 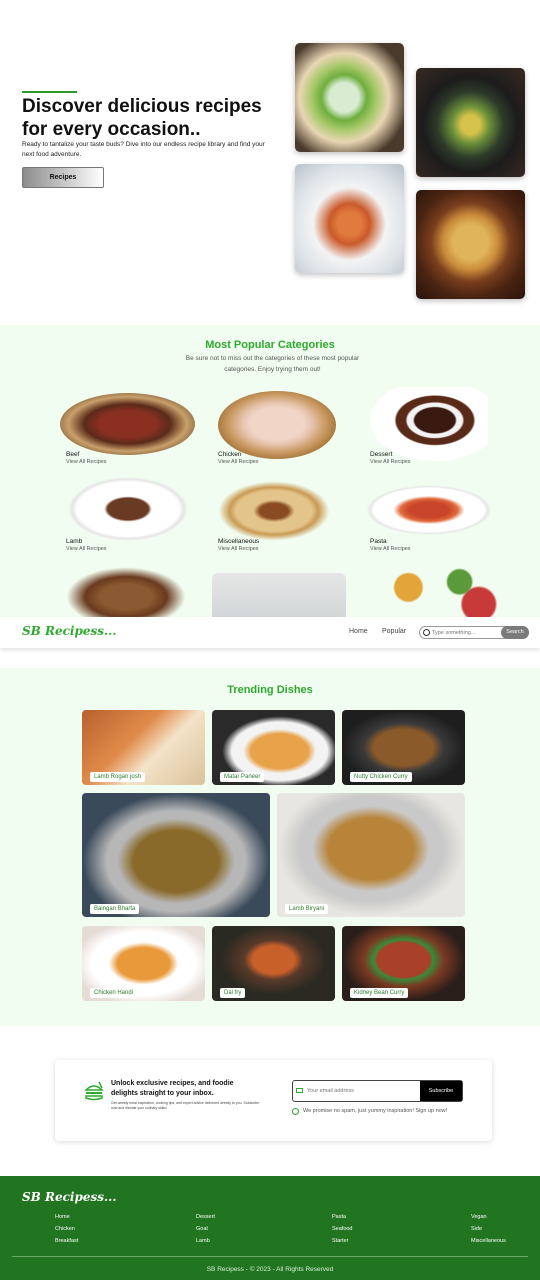 I want to click on dish-card: Baingan Bharta, so click(x=176, y=855).